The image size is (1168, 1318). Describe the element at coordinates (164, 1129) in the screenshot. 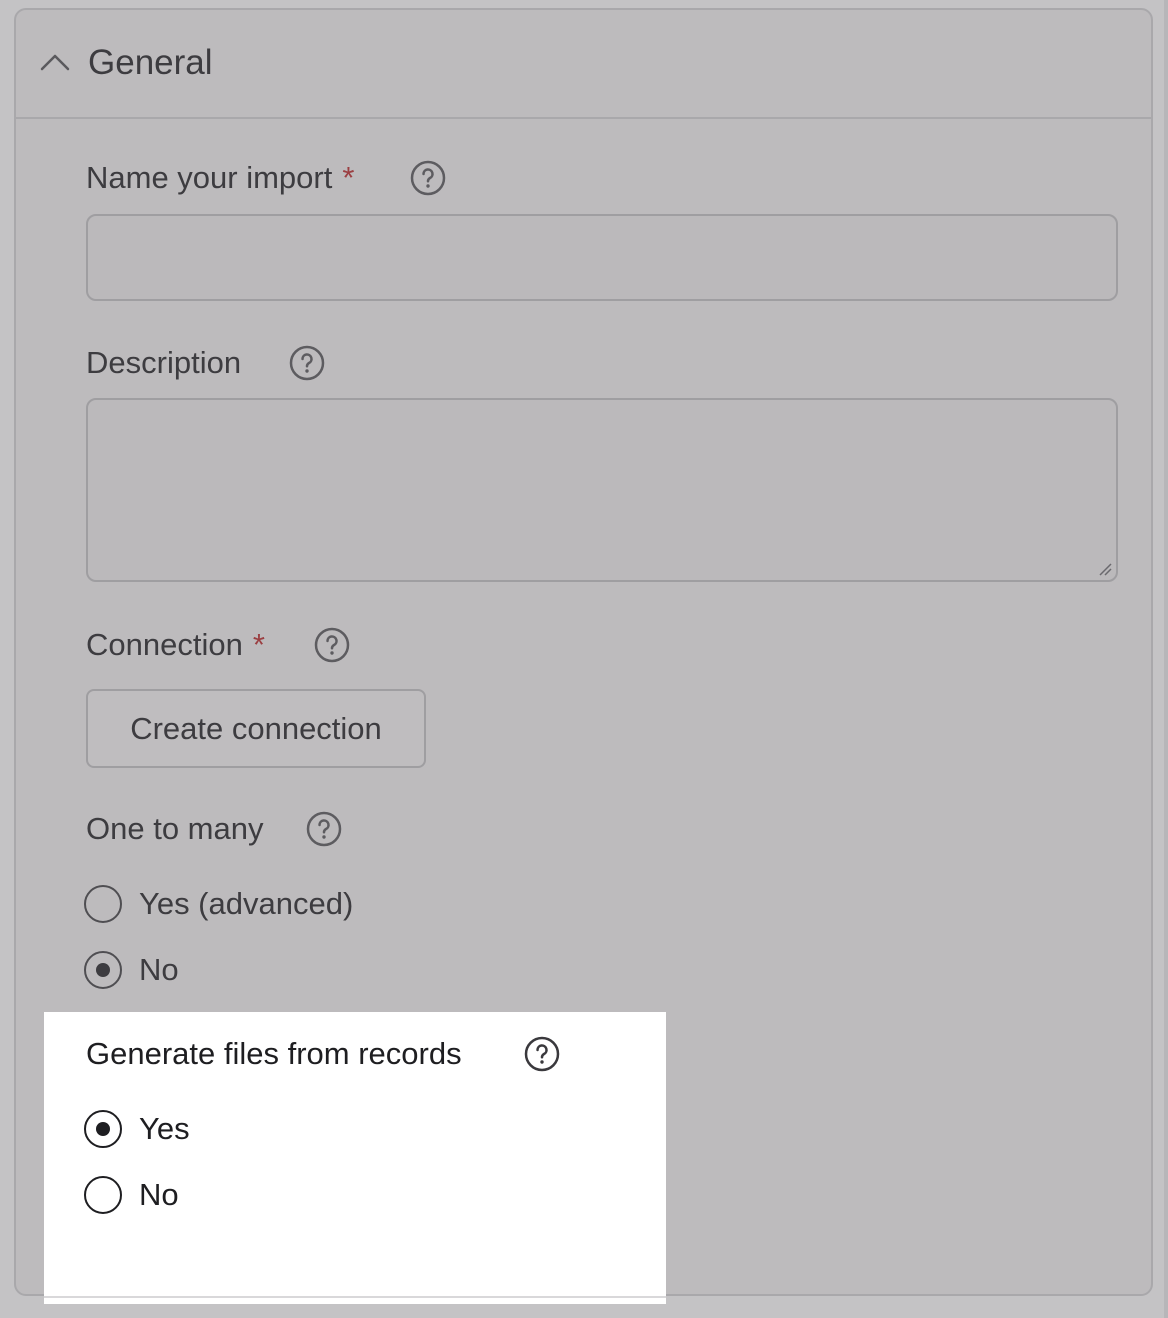

I see `radio-label: Yes` at that location.